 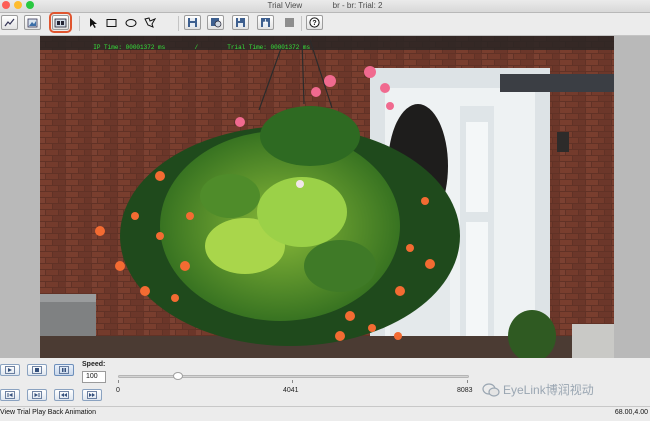 I want to click on save-image-button, so click(x=215, y=22).